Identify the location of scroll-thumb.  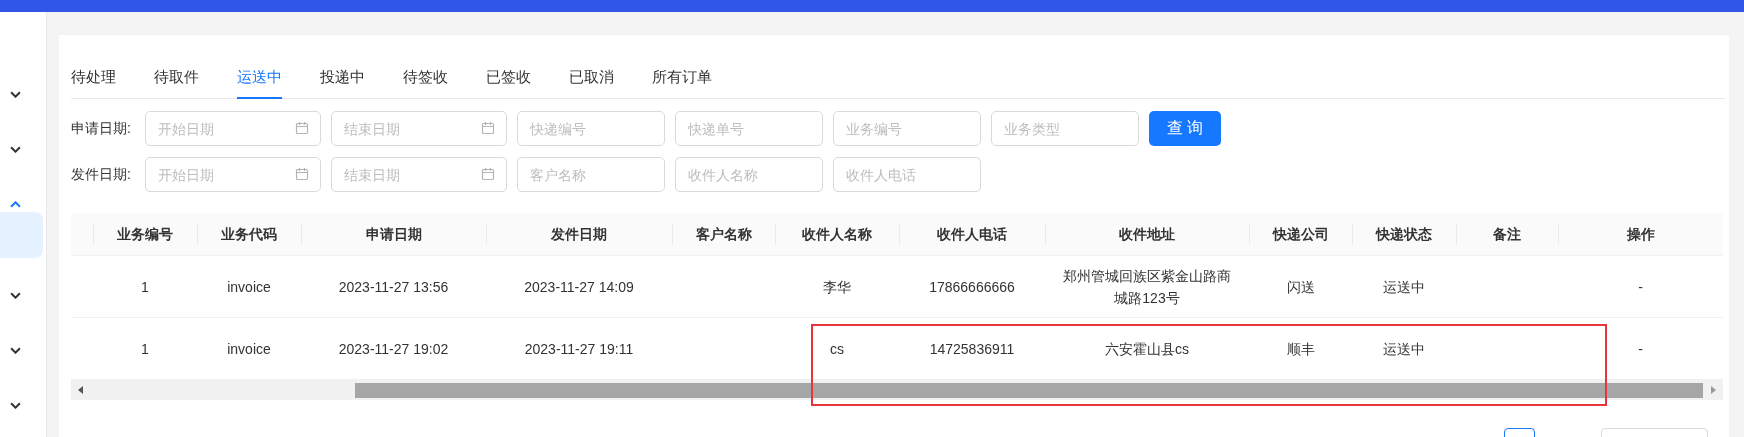
(1029, 390).